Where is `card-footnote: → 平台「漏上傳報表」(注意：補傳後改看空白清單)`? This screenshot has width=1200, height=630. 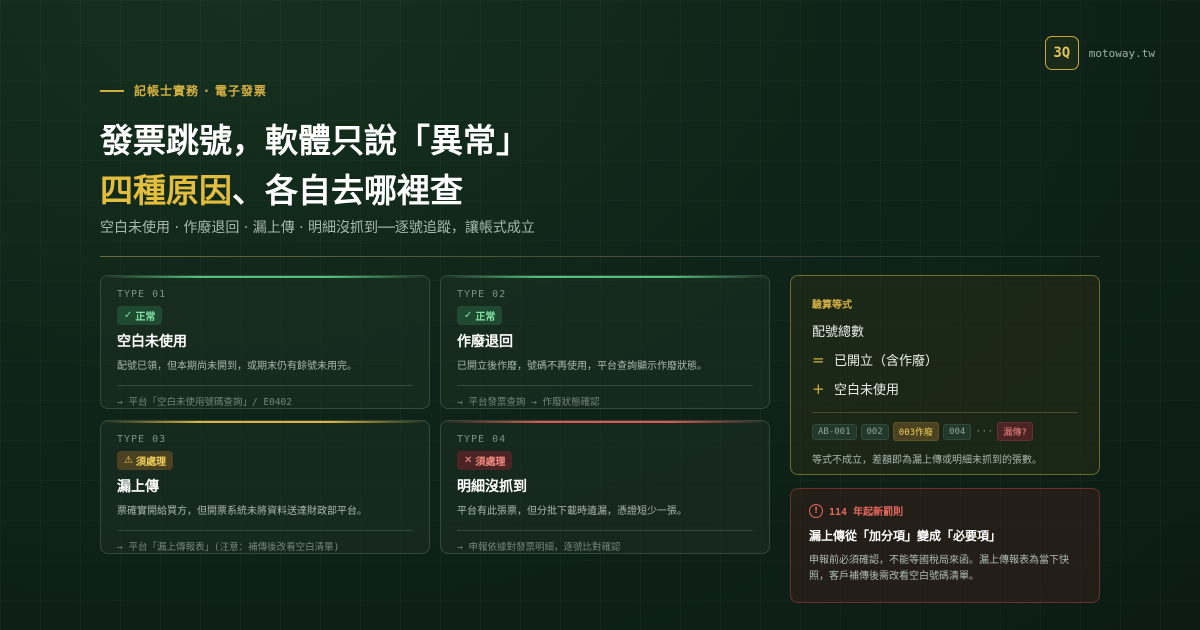
card-footnote: → 平台「漏上傳報表」(注意：補傳後改看空白清單) is located at coordinates (228, 547).